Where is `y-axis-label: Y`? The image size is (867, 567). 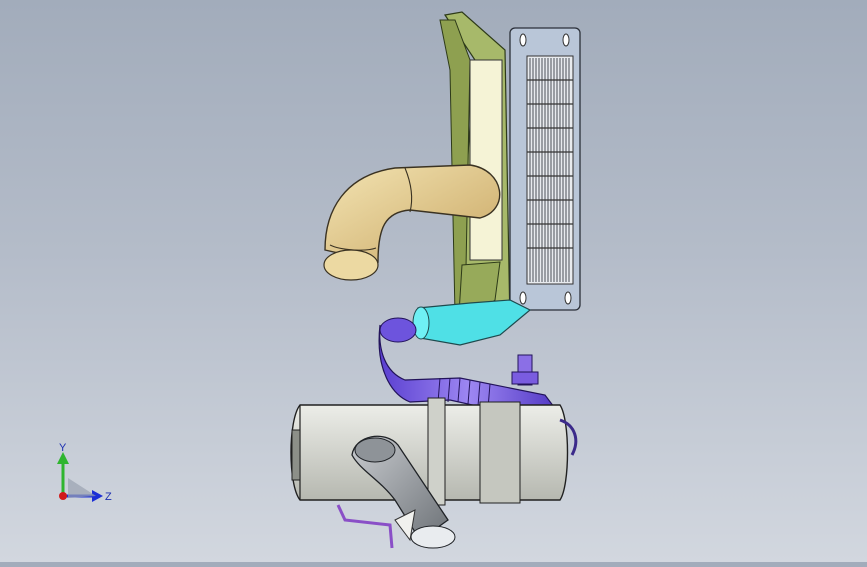 y-axis-label: Y is located at coordinates (63, 448).